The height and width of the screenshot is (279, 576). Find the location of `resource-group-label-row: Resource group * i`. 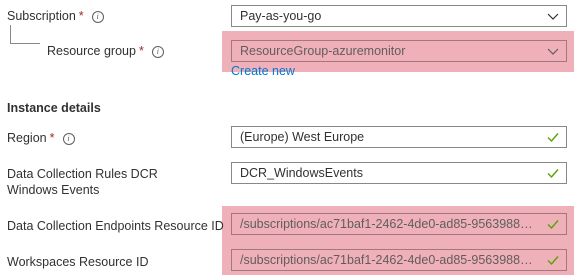

resource-group-label-row: Resource group * i is located at coordinates (105, 51).